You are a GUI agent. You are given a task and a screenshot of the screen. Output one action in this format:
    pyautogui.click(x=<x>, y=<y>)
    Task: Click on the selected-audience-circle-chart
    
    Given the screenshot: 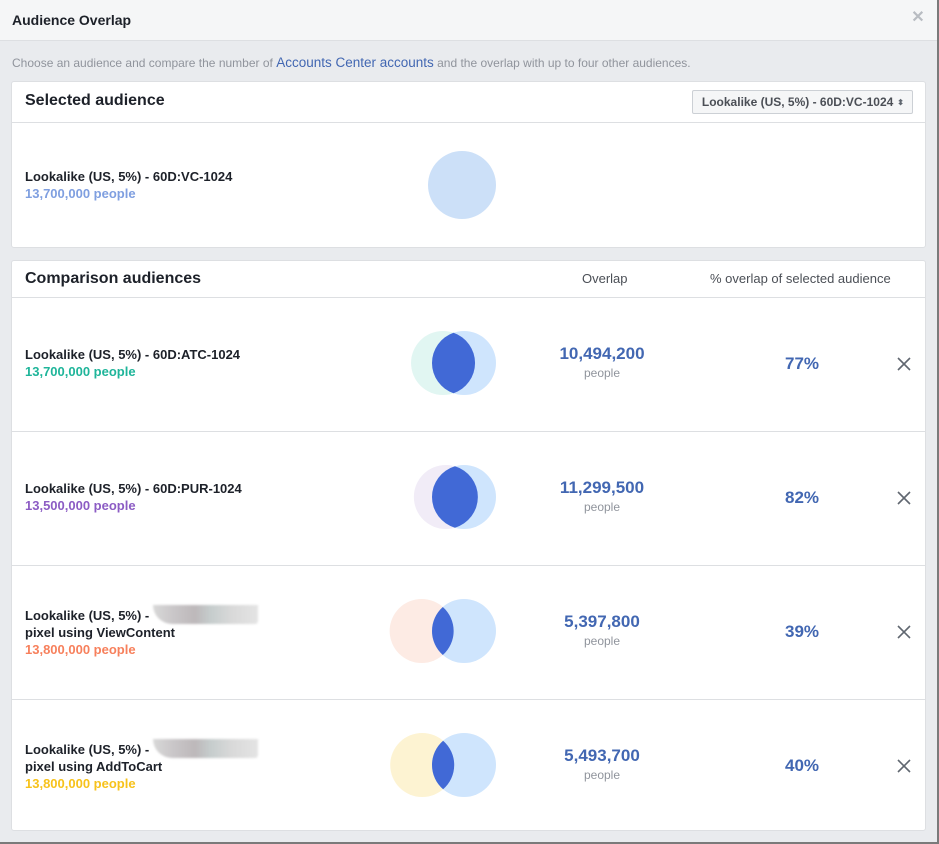 What is the action you would take?
    pyautogui.click(x=462, y=185)
    